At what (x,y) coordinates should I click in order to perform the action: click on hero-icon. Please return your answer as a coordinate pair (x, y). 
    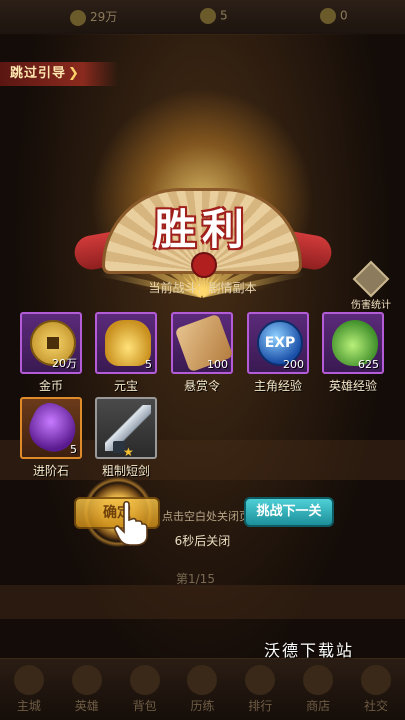
    Looking at the image, I should click on (86, 680).